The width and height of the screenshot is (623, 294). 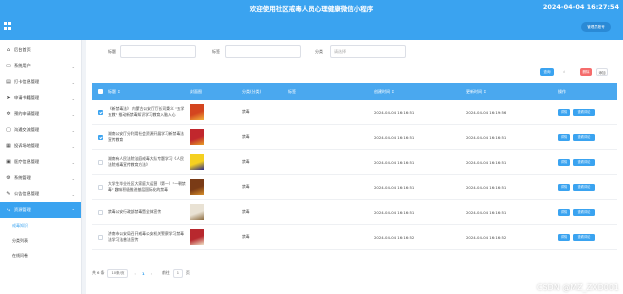 What do you see at coordinates (8, 50) in the screenshot?
I see `home-icon: ⌂` at bounding box center [8, 50].